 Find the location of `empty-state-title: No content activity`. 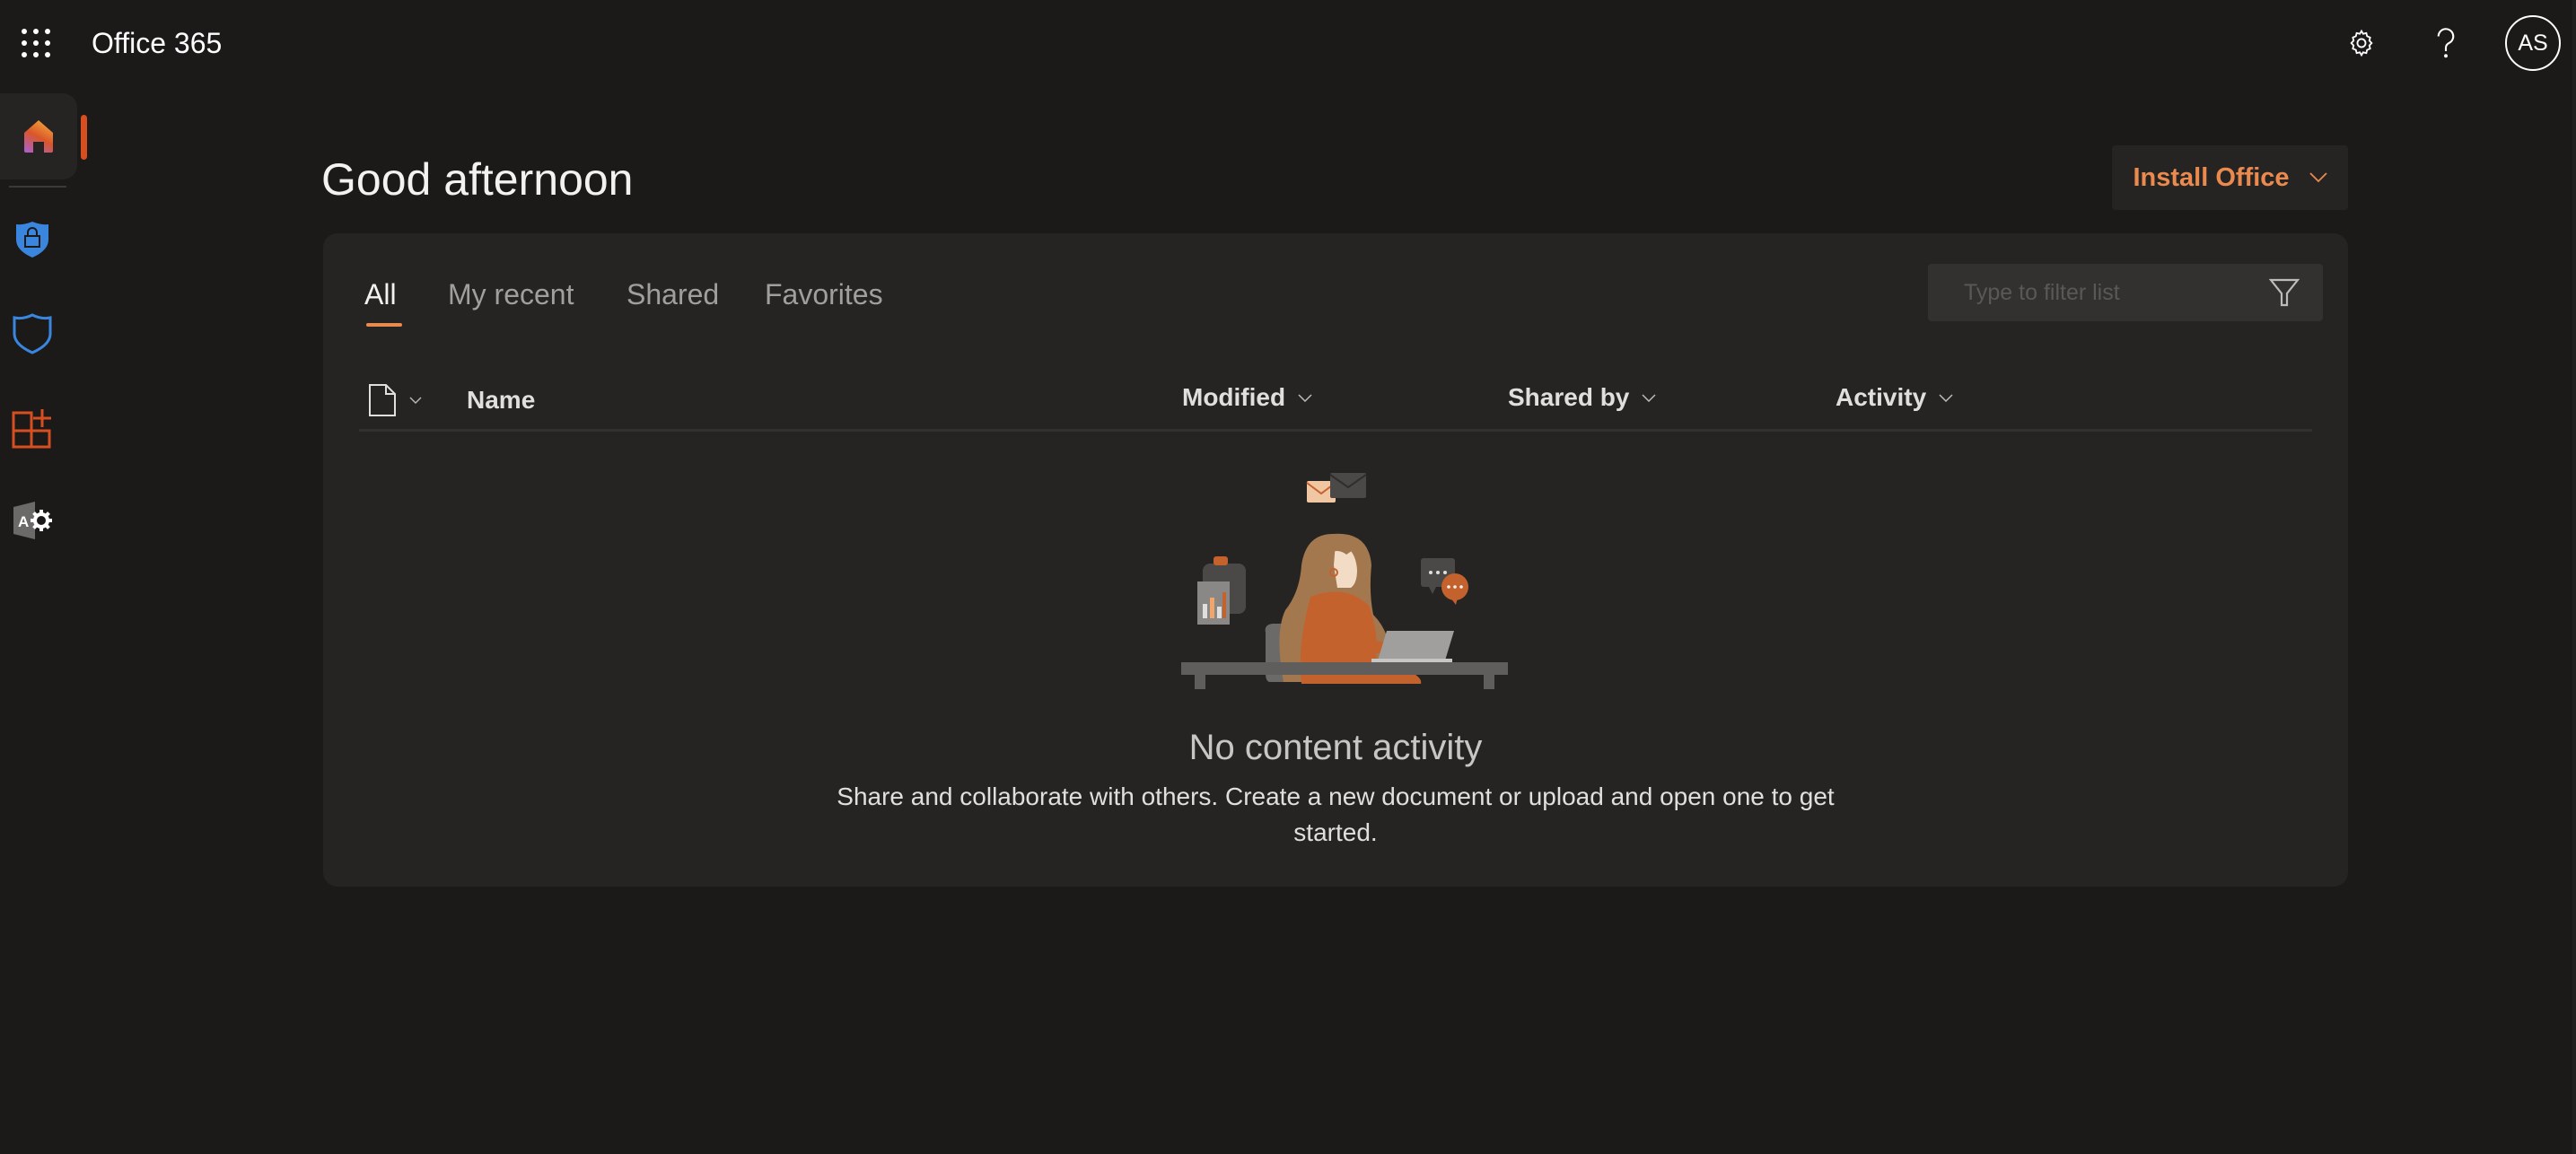

empty-state-title: No content activity is located at coordinates (1335, 747).